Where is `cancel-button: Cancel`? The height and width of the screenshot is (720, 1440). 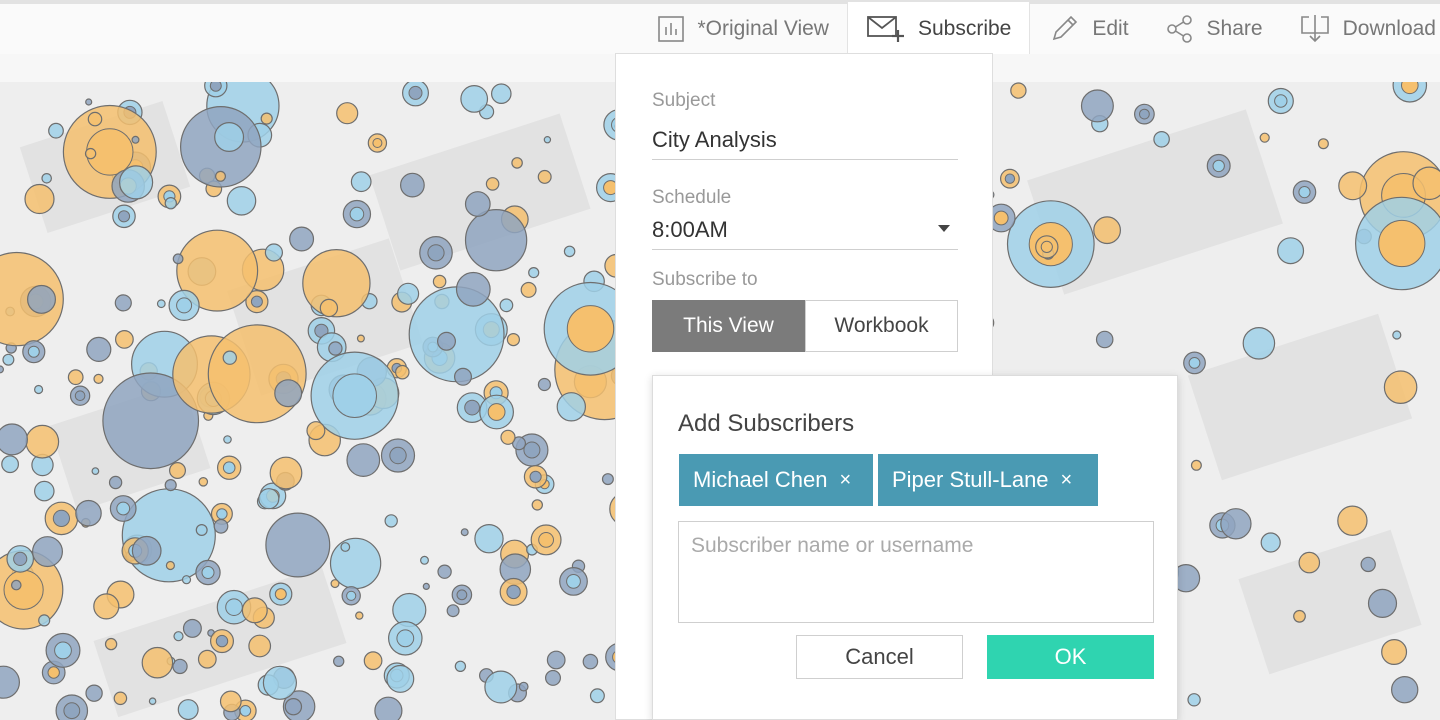
cancel-button: Cancel is located at coordinates (879, 657).